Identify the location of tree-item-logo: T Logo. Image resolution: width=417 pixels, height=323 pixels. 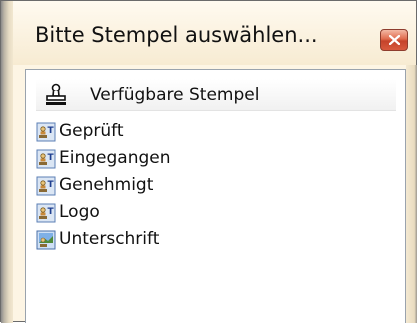
(186, 213).